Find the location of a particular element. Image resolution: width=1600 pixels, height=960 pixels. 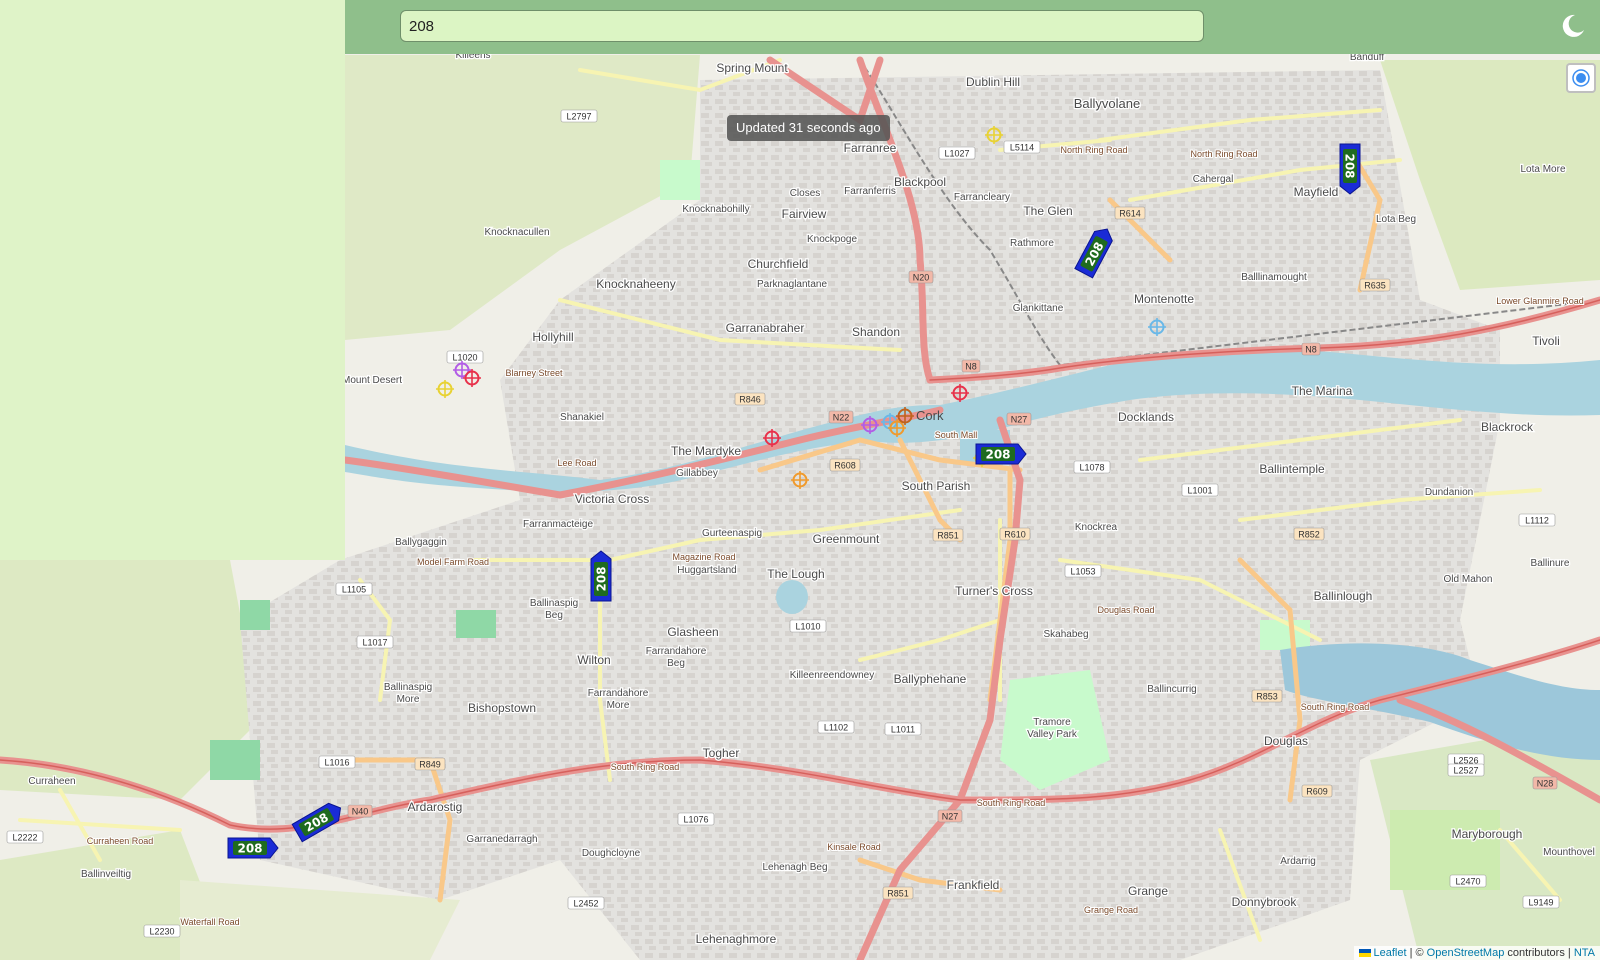

road-shield-label: N27 is located at coordinates (950, 817).